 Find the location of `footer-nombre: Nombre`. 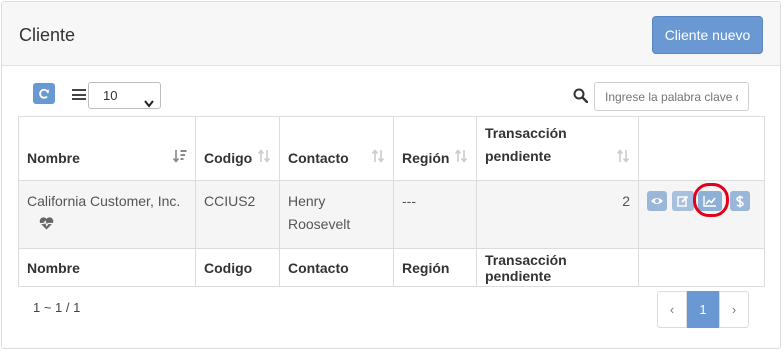

footer-nombre: Nombre is located at coordinates (107, 267).